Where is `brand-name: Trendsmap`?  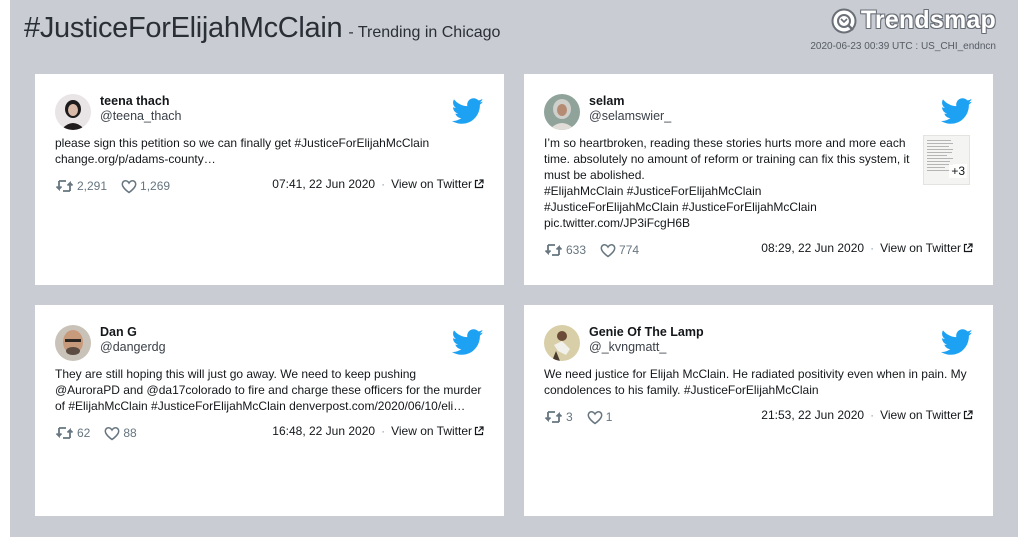
brand-name: Trendsmap is located at coordinates (928, 20).